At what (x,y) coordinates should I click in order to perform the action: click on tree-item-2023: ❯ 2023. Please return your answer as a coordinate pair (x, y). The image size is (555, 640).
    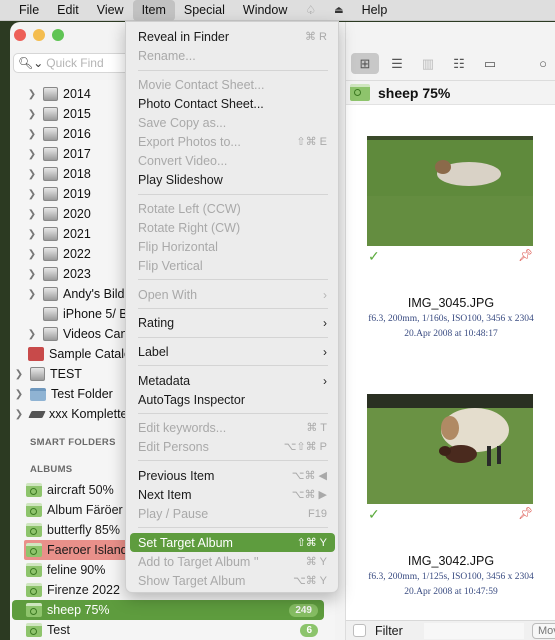
    Looking at the image, I should click on (59, 274).